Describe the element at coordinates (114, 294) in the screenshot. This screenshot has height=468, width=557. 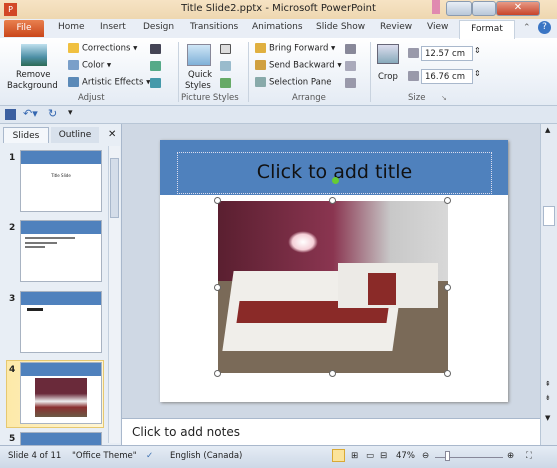
I see `pane-scrollbar` at that location.